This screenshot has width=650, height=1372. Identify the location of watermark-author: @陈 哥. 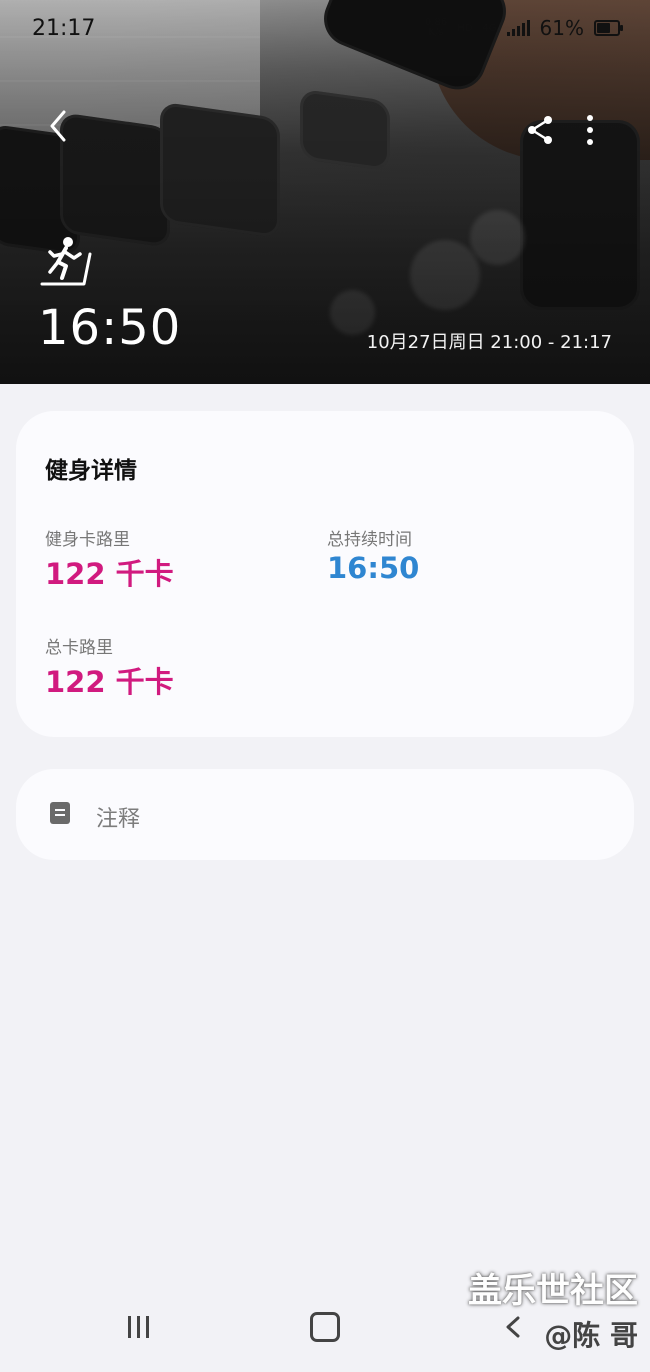
(591, 1335).